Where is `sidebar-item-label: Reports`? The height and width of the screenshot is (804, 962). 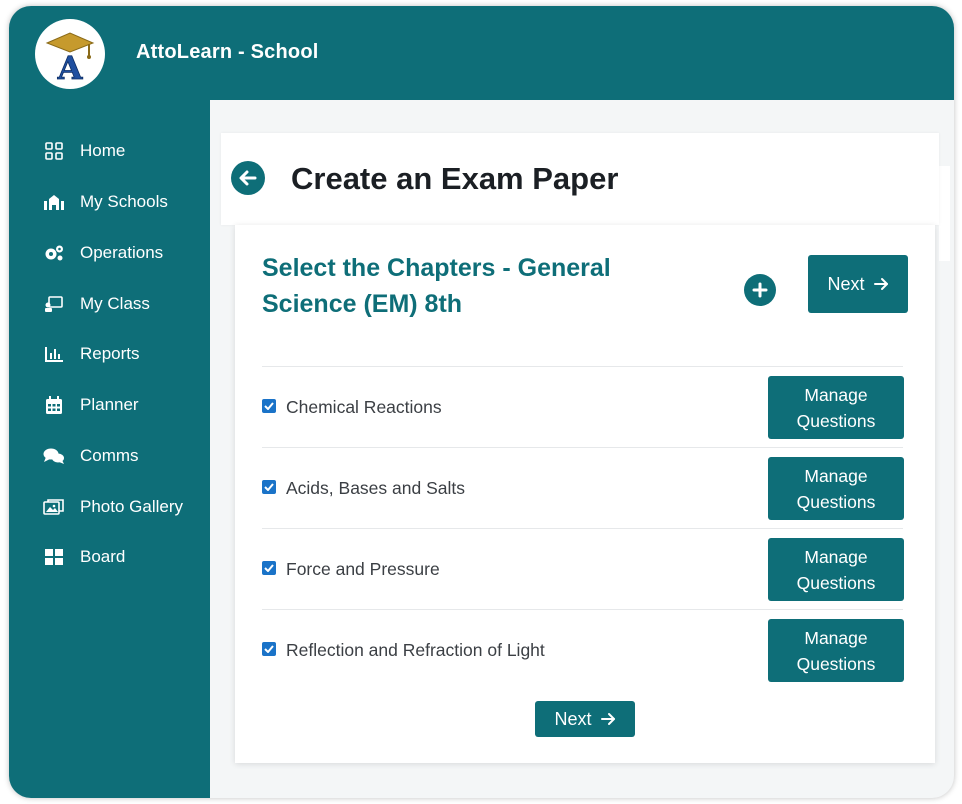
sidebar-item-label: Reports is located at coordinates (110, 353).